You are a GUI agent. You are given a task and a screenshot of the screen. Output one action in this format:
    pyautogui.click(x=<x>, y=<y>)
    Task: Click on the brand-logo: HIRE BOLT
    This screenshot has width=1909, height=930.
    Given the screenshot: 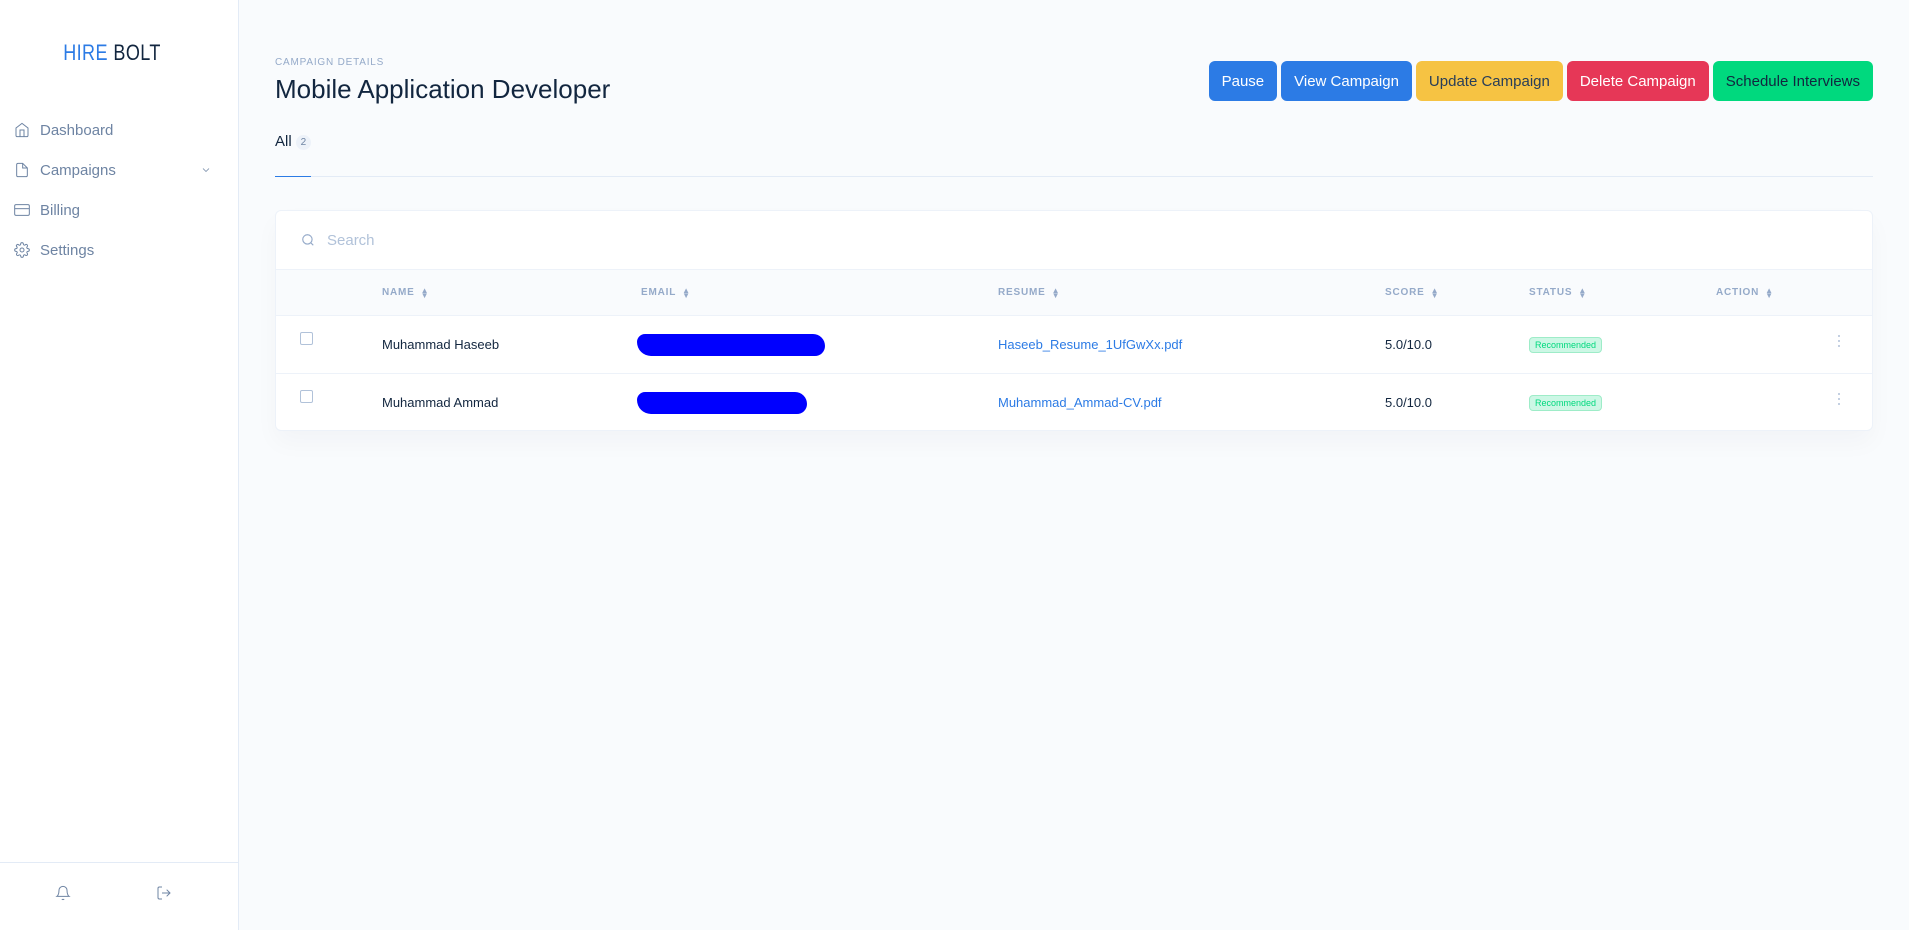 What is the action you would take?
    pyautogui.click(x=112, y=53)
    